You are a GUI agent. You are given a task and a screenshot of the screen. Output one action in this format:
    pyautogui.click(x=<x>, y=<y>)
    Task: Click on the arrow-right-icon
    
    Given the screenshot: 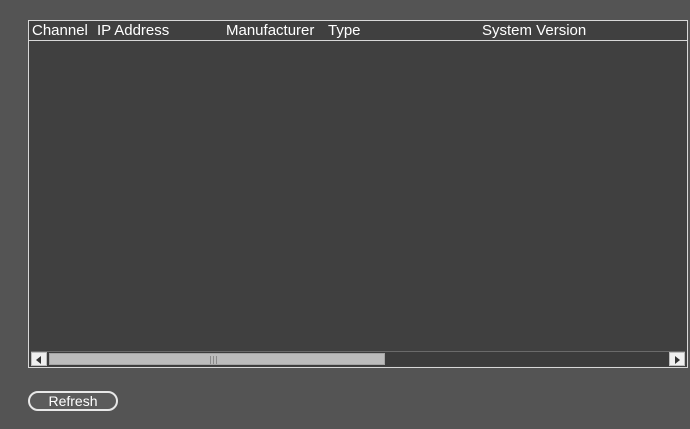 What is the action you would take?
    pyautogui.click(x=677, y=360)
    